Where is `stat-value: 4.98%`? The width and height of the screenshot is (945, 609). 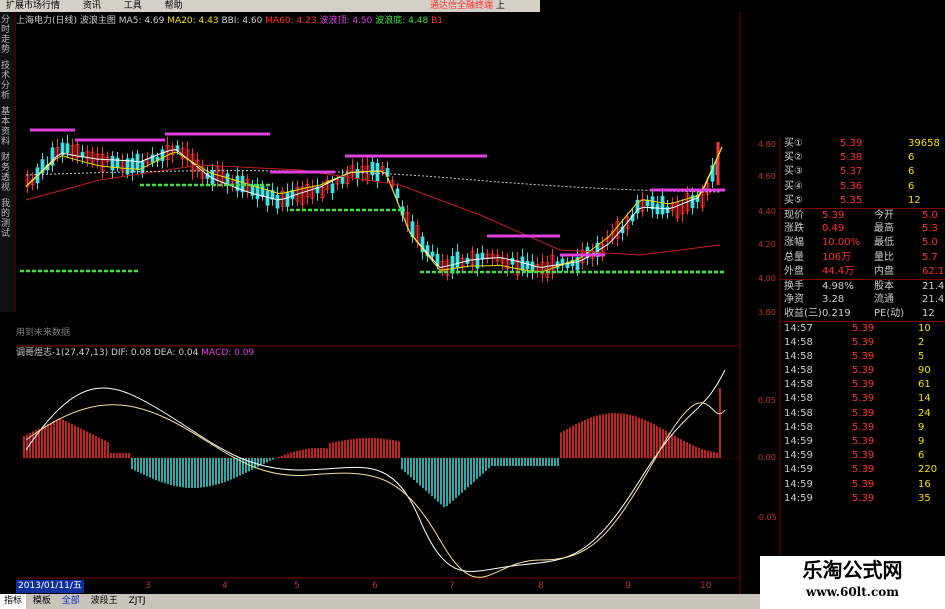
stat-value: 4.98% is located at coordinates (838, 286).